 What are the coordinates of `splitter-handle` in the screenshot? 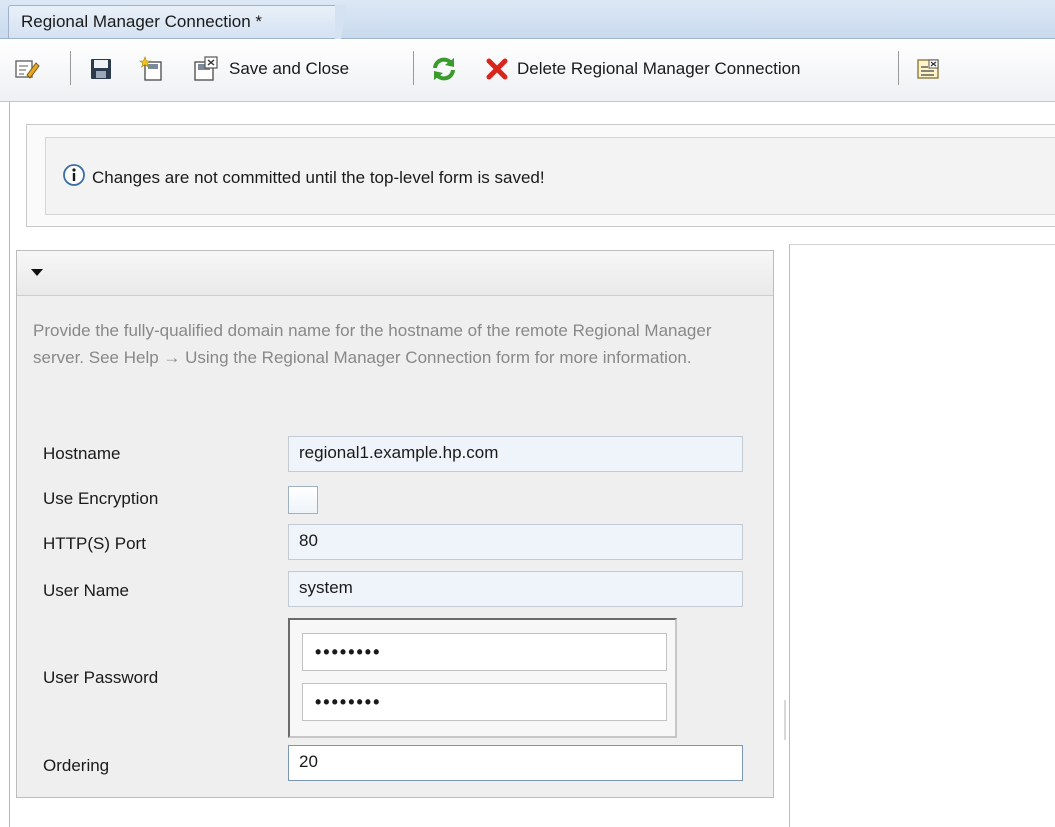 It's located at (785, 720).